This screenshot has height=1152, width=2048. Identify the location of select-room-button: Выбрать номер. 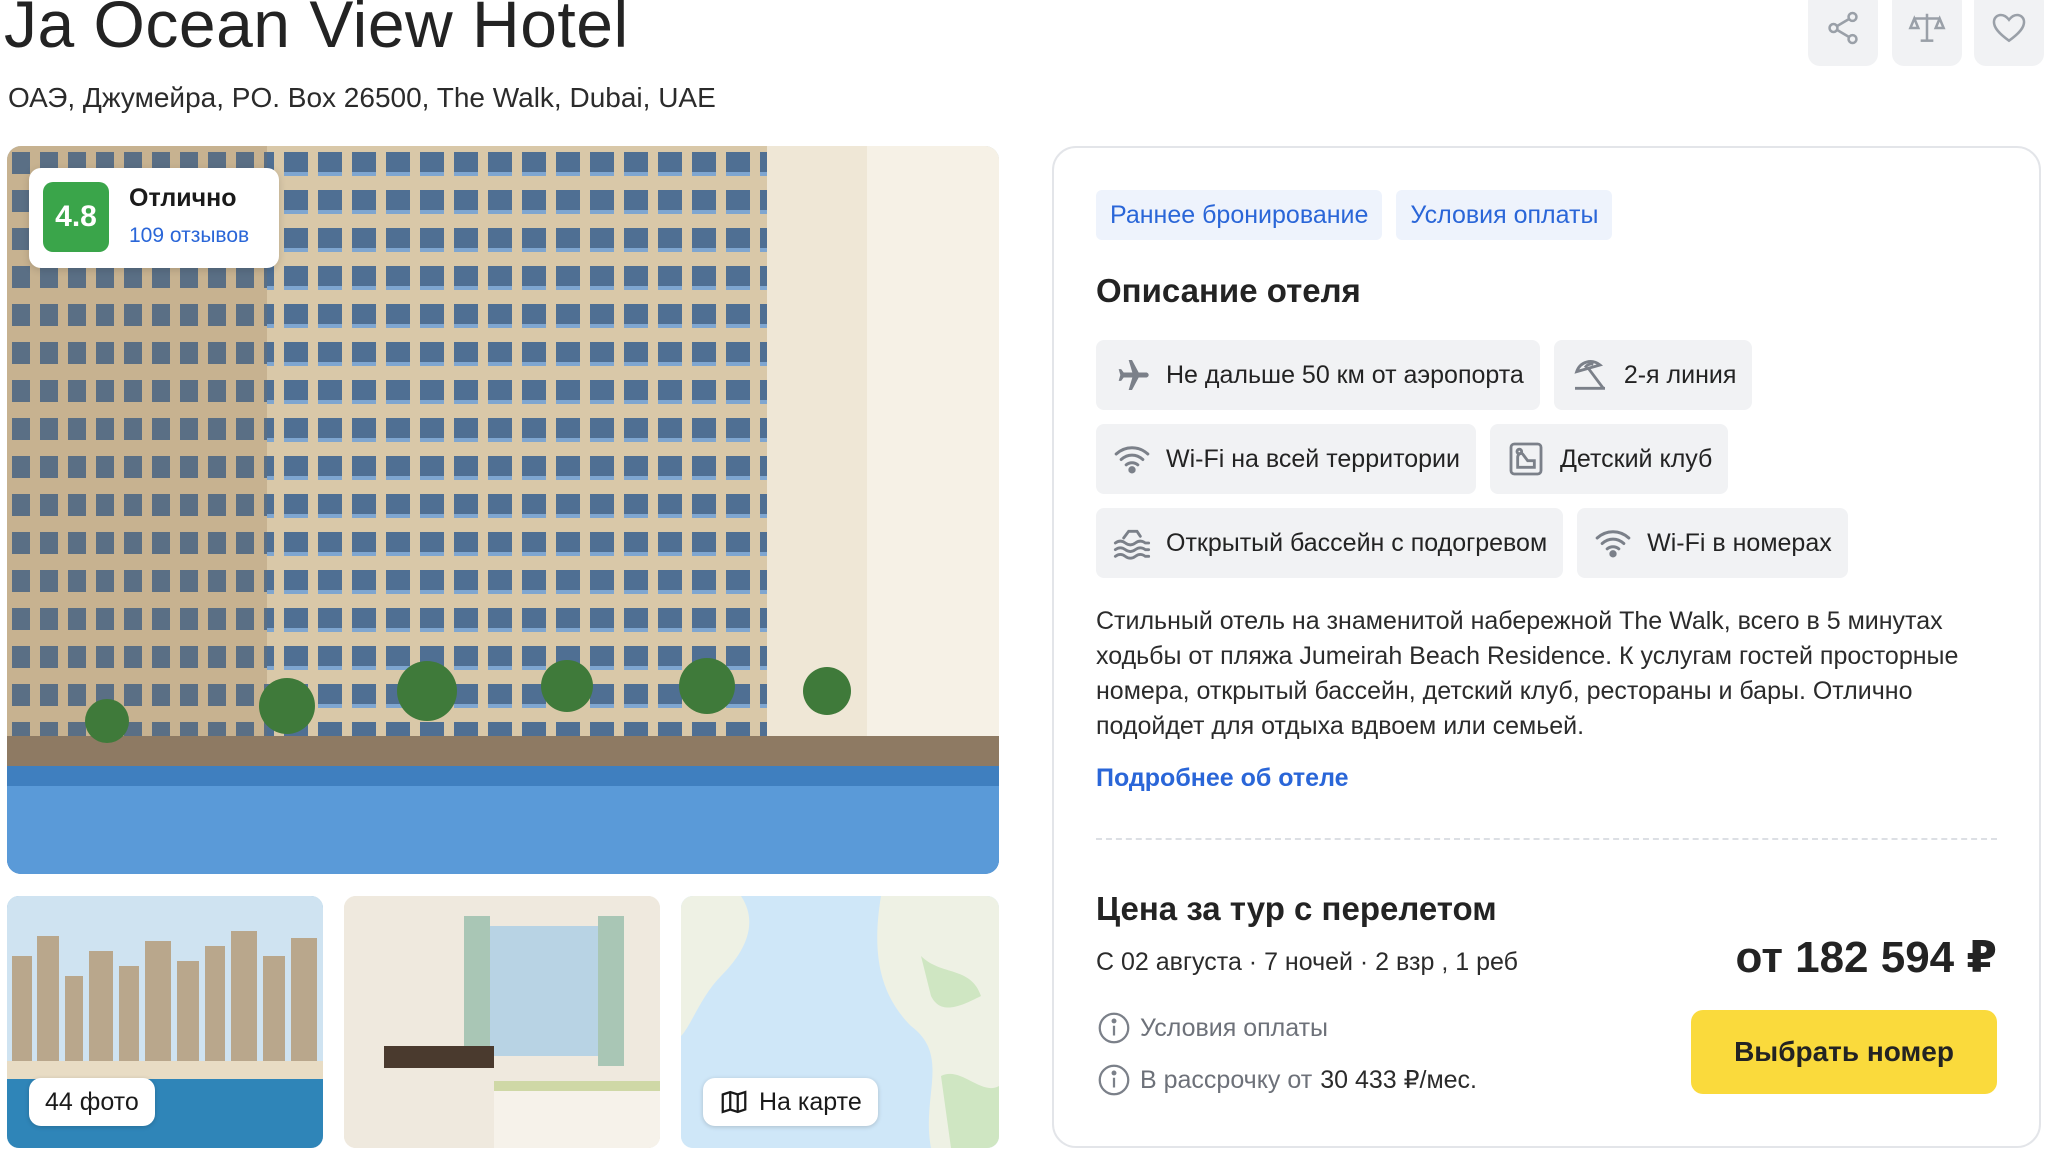
(1844, 1052).